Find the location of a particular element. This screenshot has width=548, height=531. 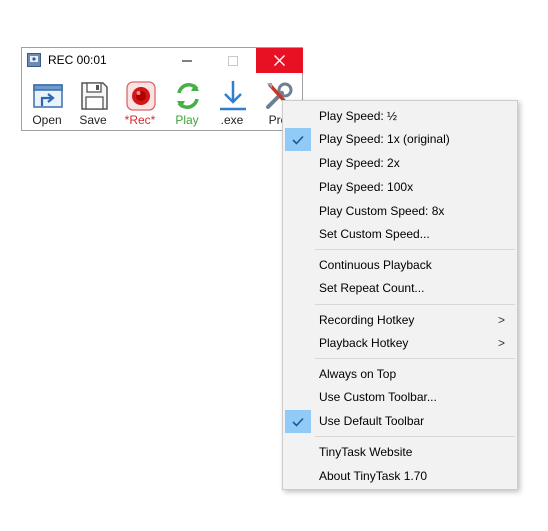

menu-item-label: Always on Top is located at coordinates (358, 374).